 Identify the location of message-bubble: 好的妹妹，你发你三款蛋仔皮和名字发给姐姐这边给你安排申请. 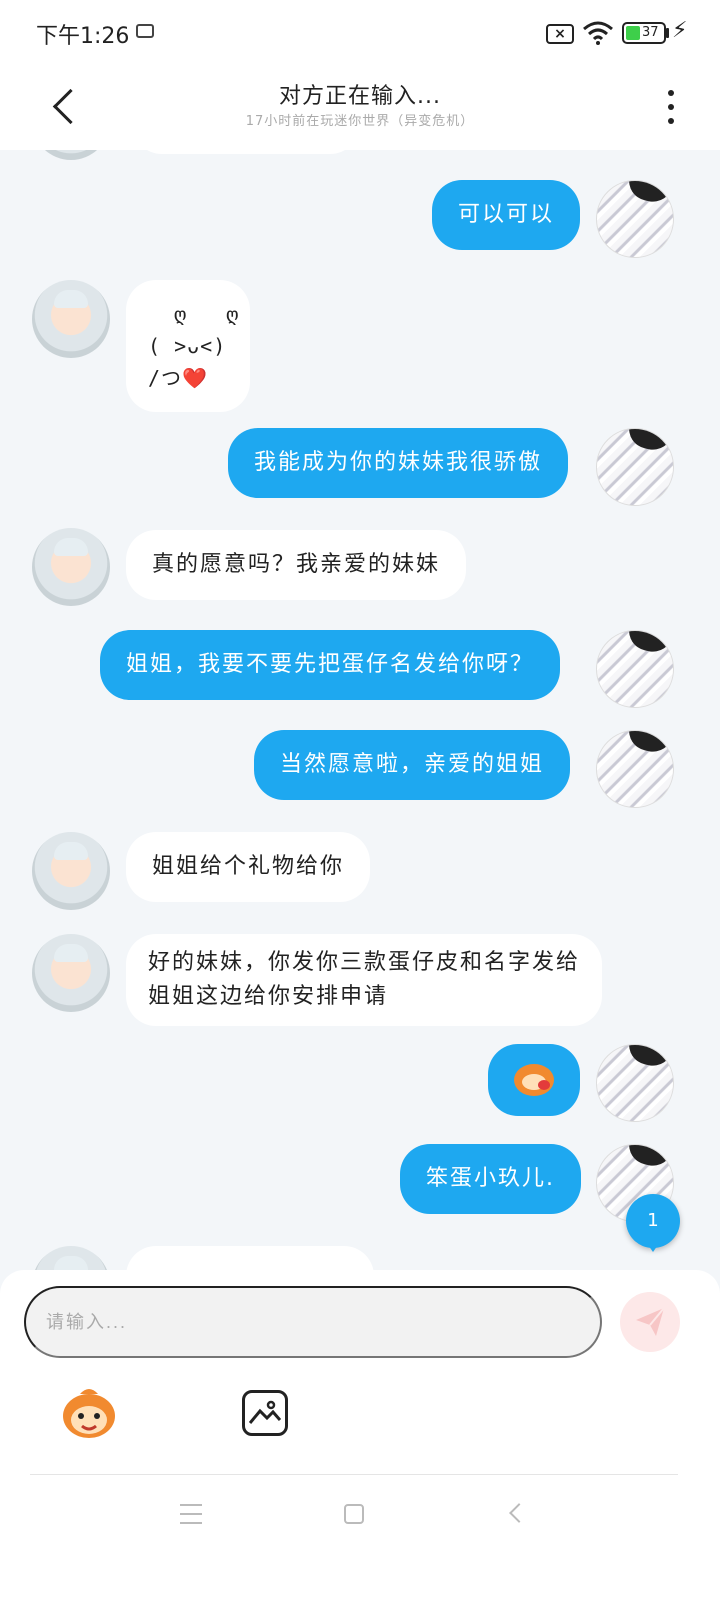
(364, 980).